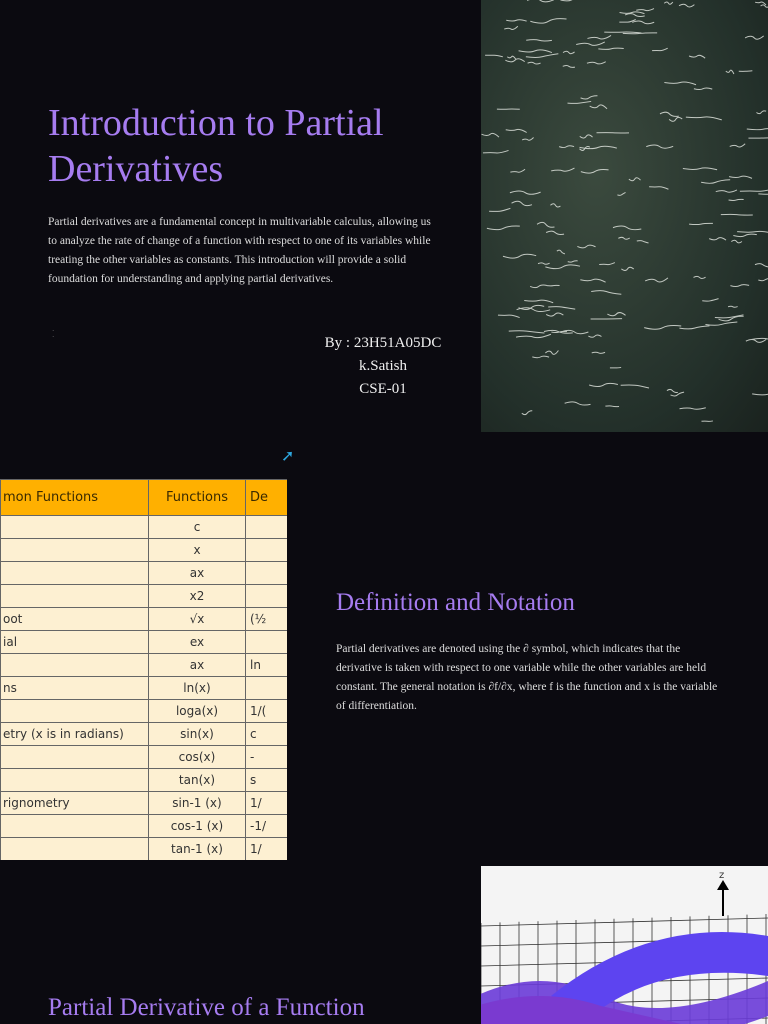 The width and height of the screenshot is (768, 1024). Describe the element at coordinates (624, 945) in the screenshot. I see `surface-plot-image: z` at that location.